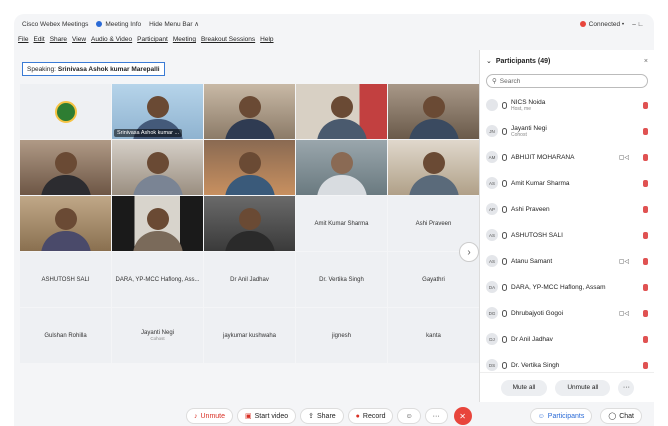  I want to click on unmute-button: ♪ Unmute, so click(210, 416).